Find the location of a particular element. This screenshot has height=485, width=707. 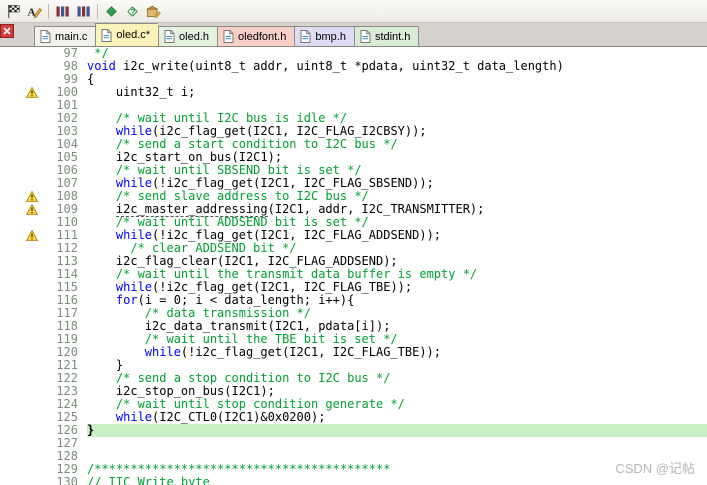

tab-label: oled.c* is located at coordinates (133, 35).